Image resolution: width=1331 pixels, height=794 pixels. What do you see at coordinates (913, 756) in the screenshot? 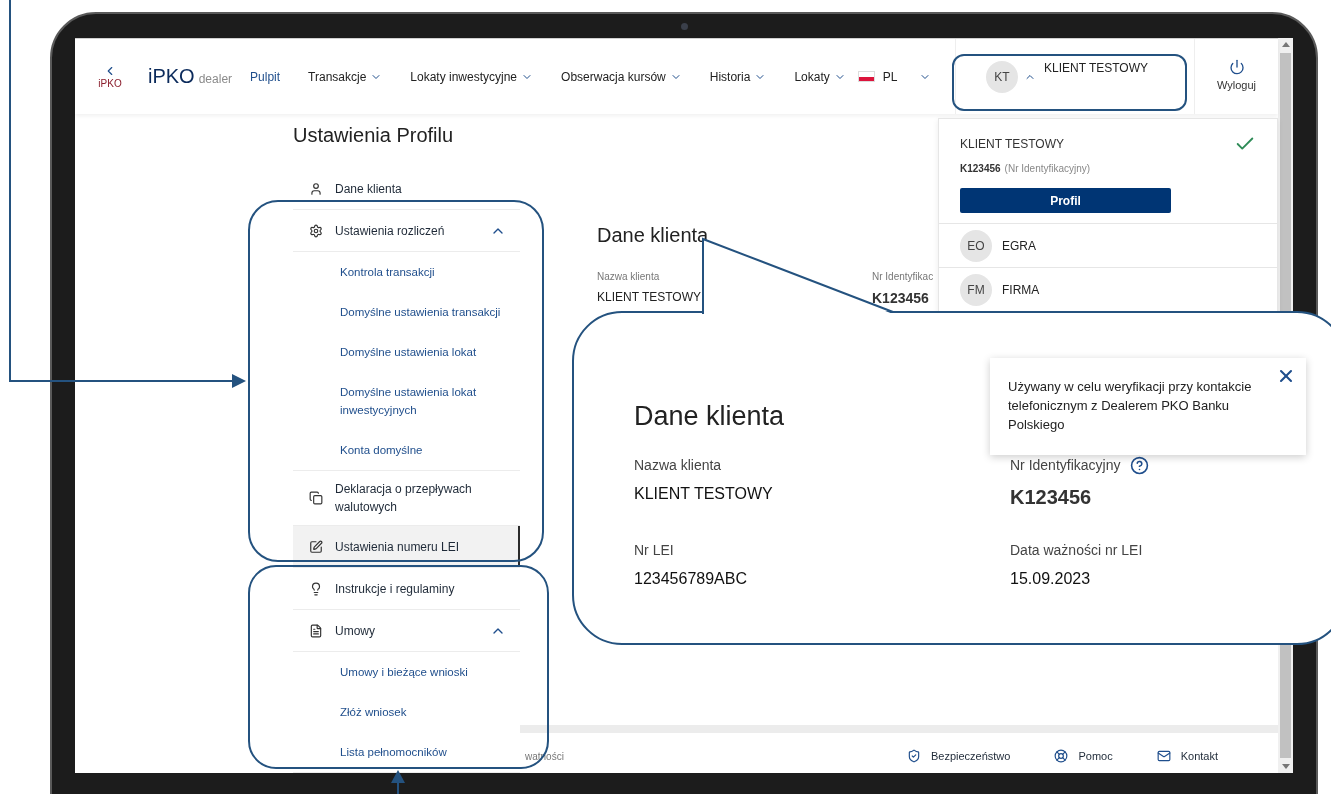
I see `shield-icon` at bounding box center [913, 756].